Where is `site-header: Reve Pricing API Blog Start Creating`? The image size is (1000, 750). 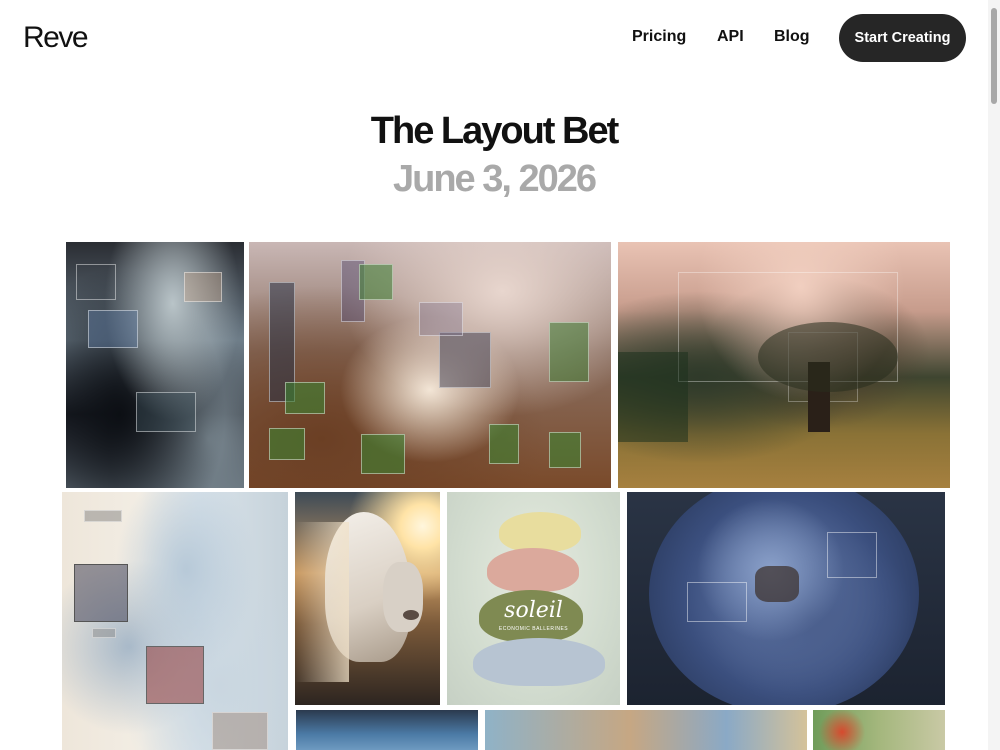 site-header: Reve Pricing API Blog Start Creating is located at coordinates (494, 38).